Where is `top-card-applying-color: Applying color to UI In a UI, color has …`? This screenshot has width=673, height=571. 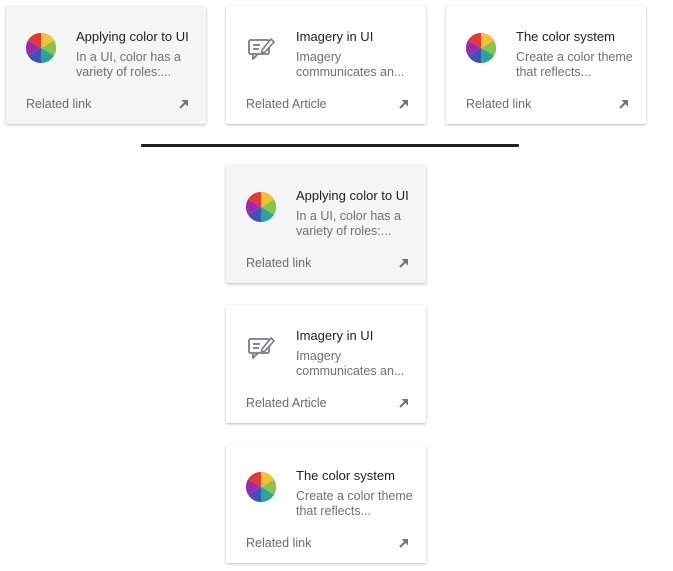
top-card-applying-color: Applying color to UI In a UI, color has … is located at coordinates (106, 65).